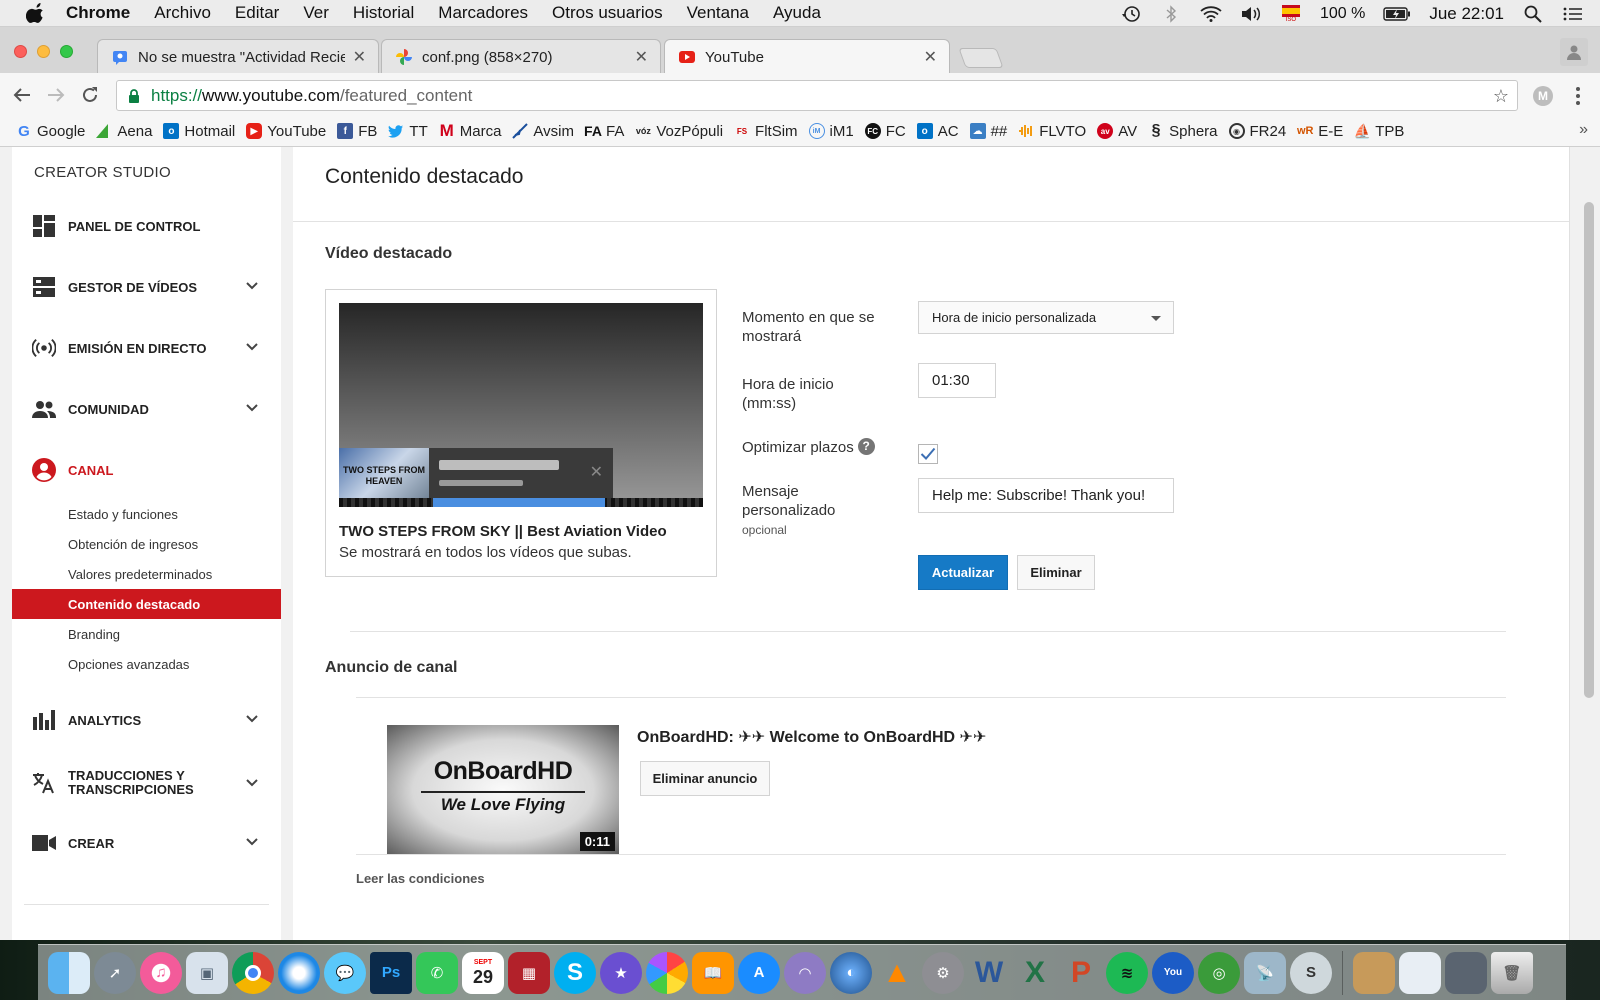 The width and height of the screenshot is (1600, 1000). What do you see at coordinates (943, 972) in the screenshot?
I see `system-preferences-icon: ⚙` at bounding box center [943, 972].